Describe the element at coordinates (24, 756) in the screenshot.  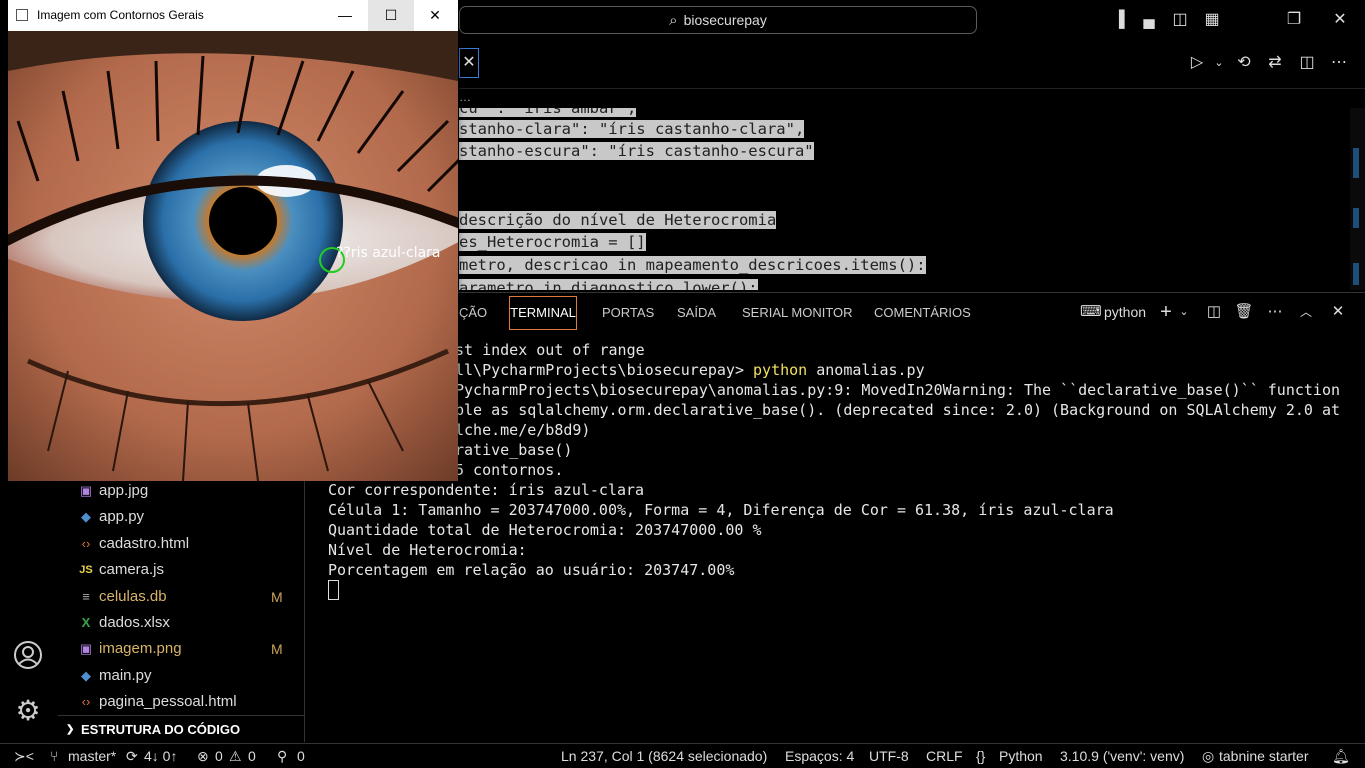
I see `remote-icon: ≻<` at that location.